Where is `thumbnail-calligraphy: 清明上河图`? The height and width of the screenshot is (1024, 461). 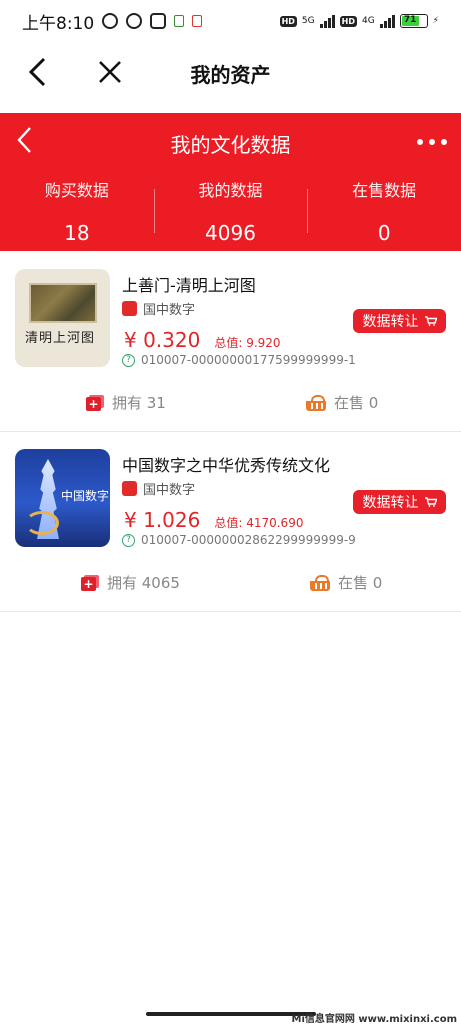
thumbnail-calligraphy: 清明上河图 is located at coordinates (60, 338).